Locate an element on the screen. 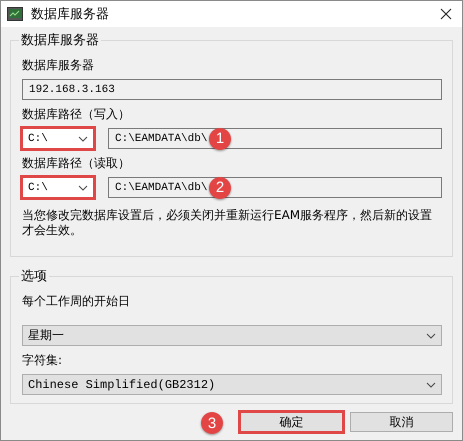 The image size is (463, 441). callout-badge: 3 is located at coordinates (212, 423).